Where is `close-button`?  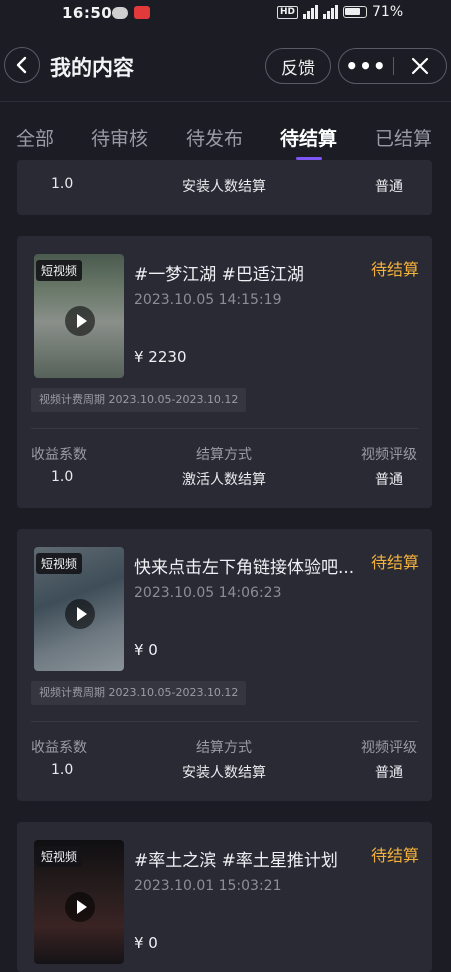
close-button is located at coordinates (420, 66).